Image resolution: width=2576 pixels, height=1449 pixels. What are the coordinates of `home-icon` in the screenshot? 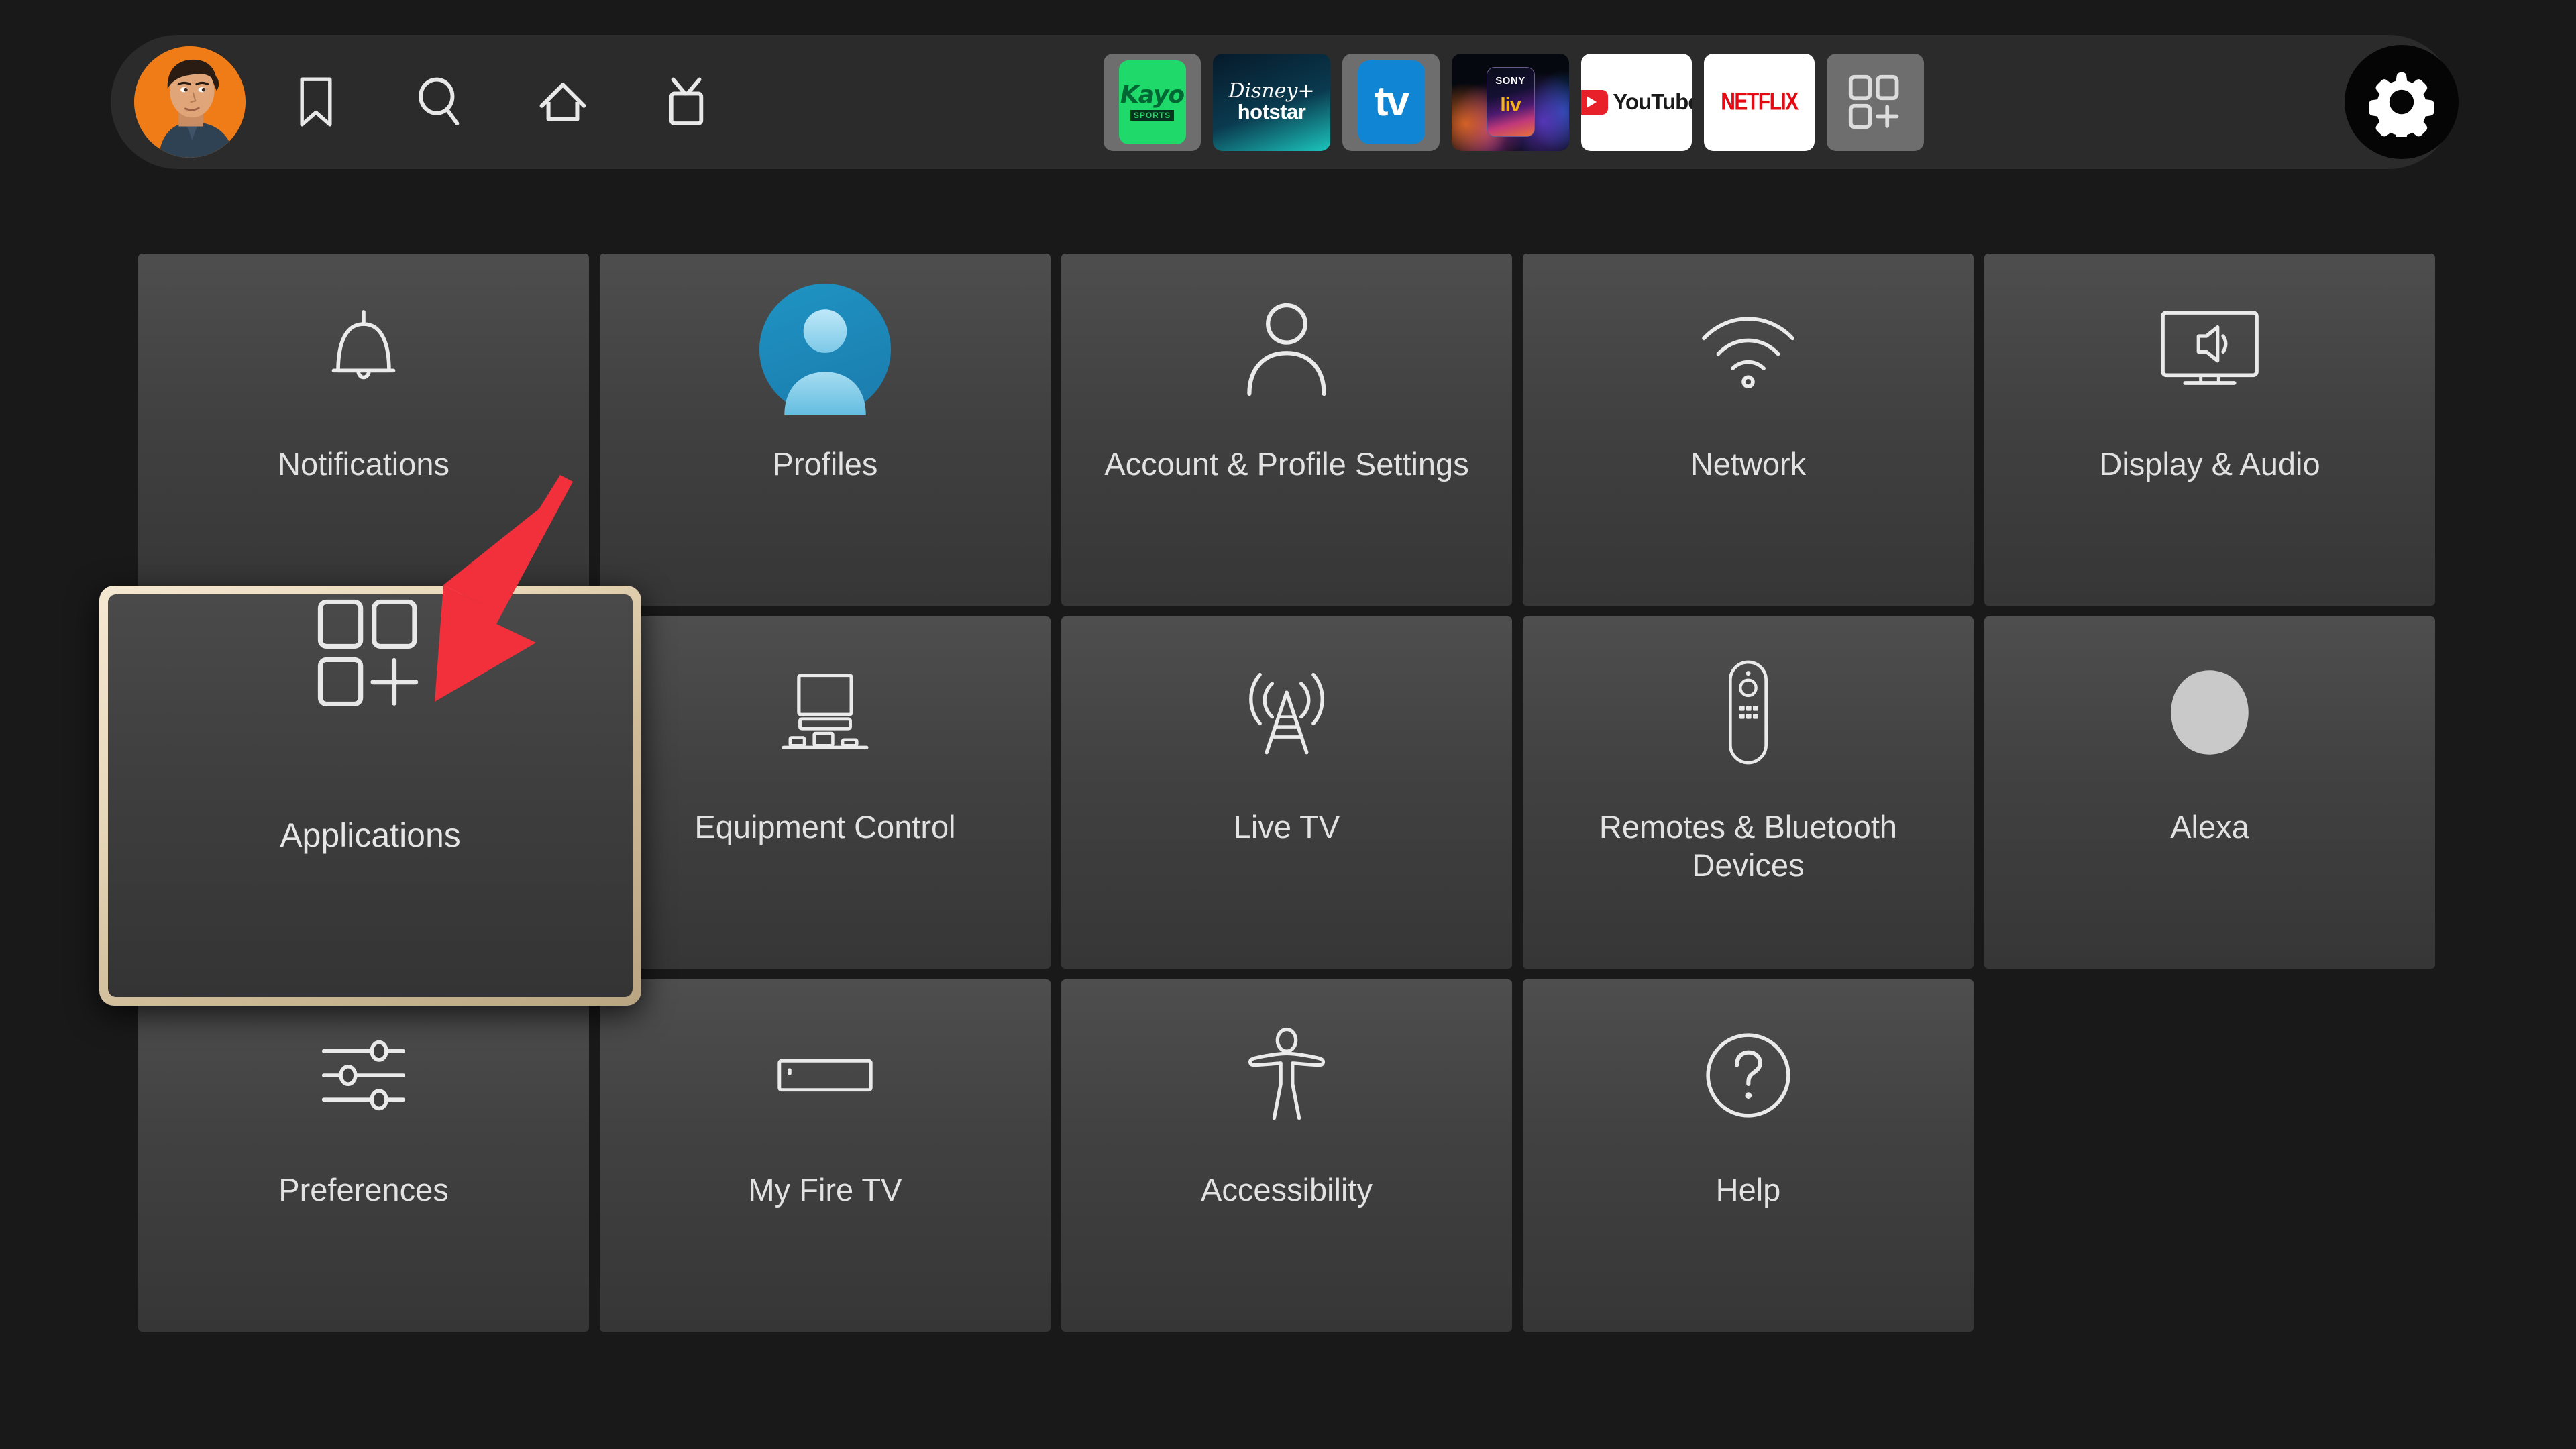 It's located at (562, 102).